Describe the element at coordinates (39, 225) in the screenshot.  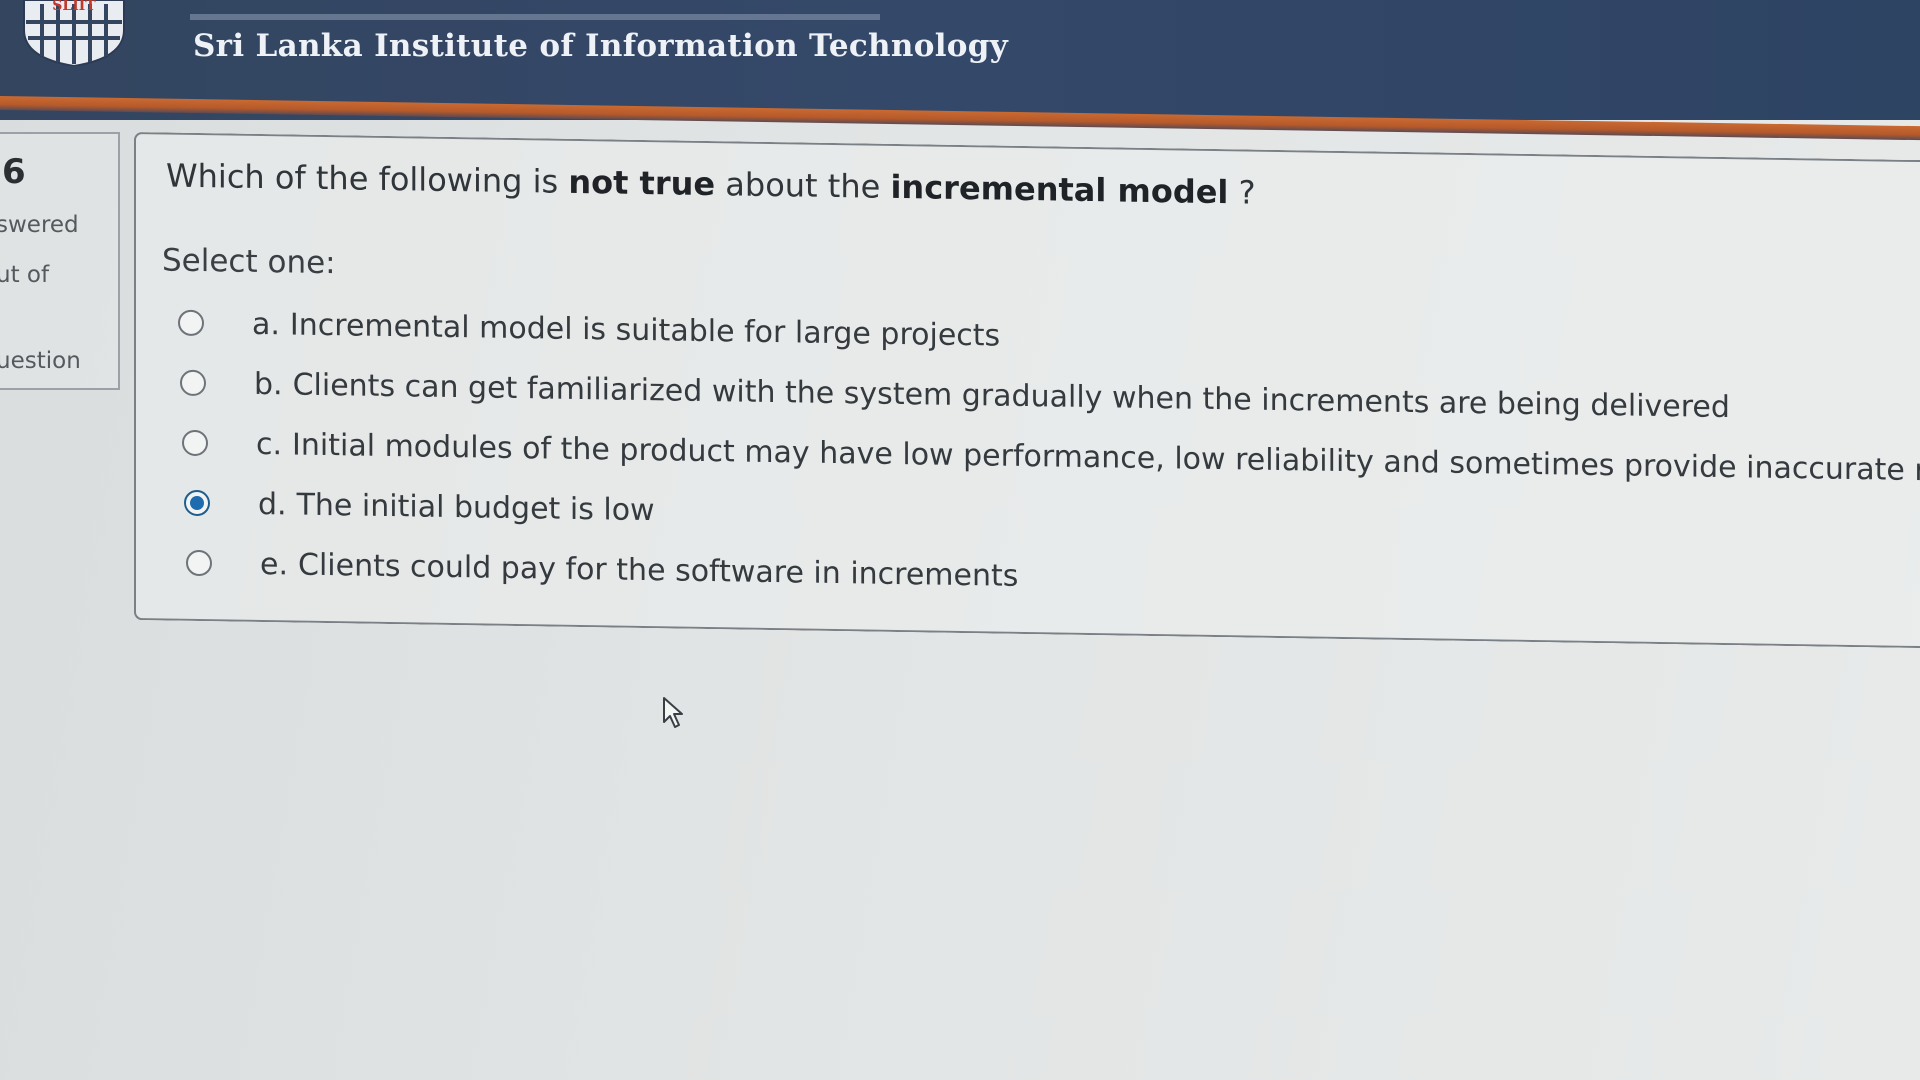
I see `question-state: swered` at that location.